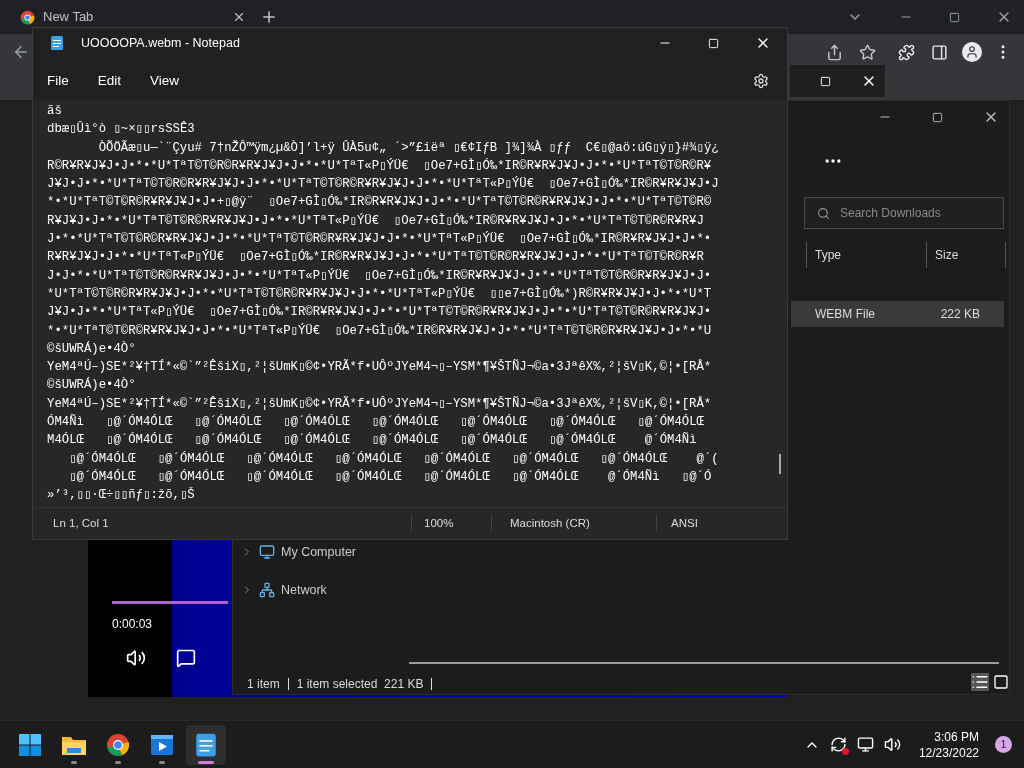 The height and width of the screenshot is (768, 1024). What do you see at coordinates (948, 752) in the screenshot?
I see `clock-date: 12/23/2022` at bounding box center [948, 752].